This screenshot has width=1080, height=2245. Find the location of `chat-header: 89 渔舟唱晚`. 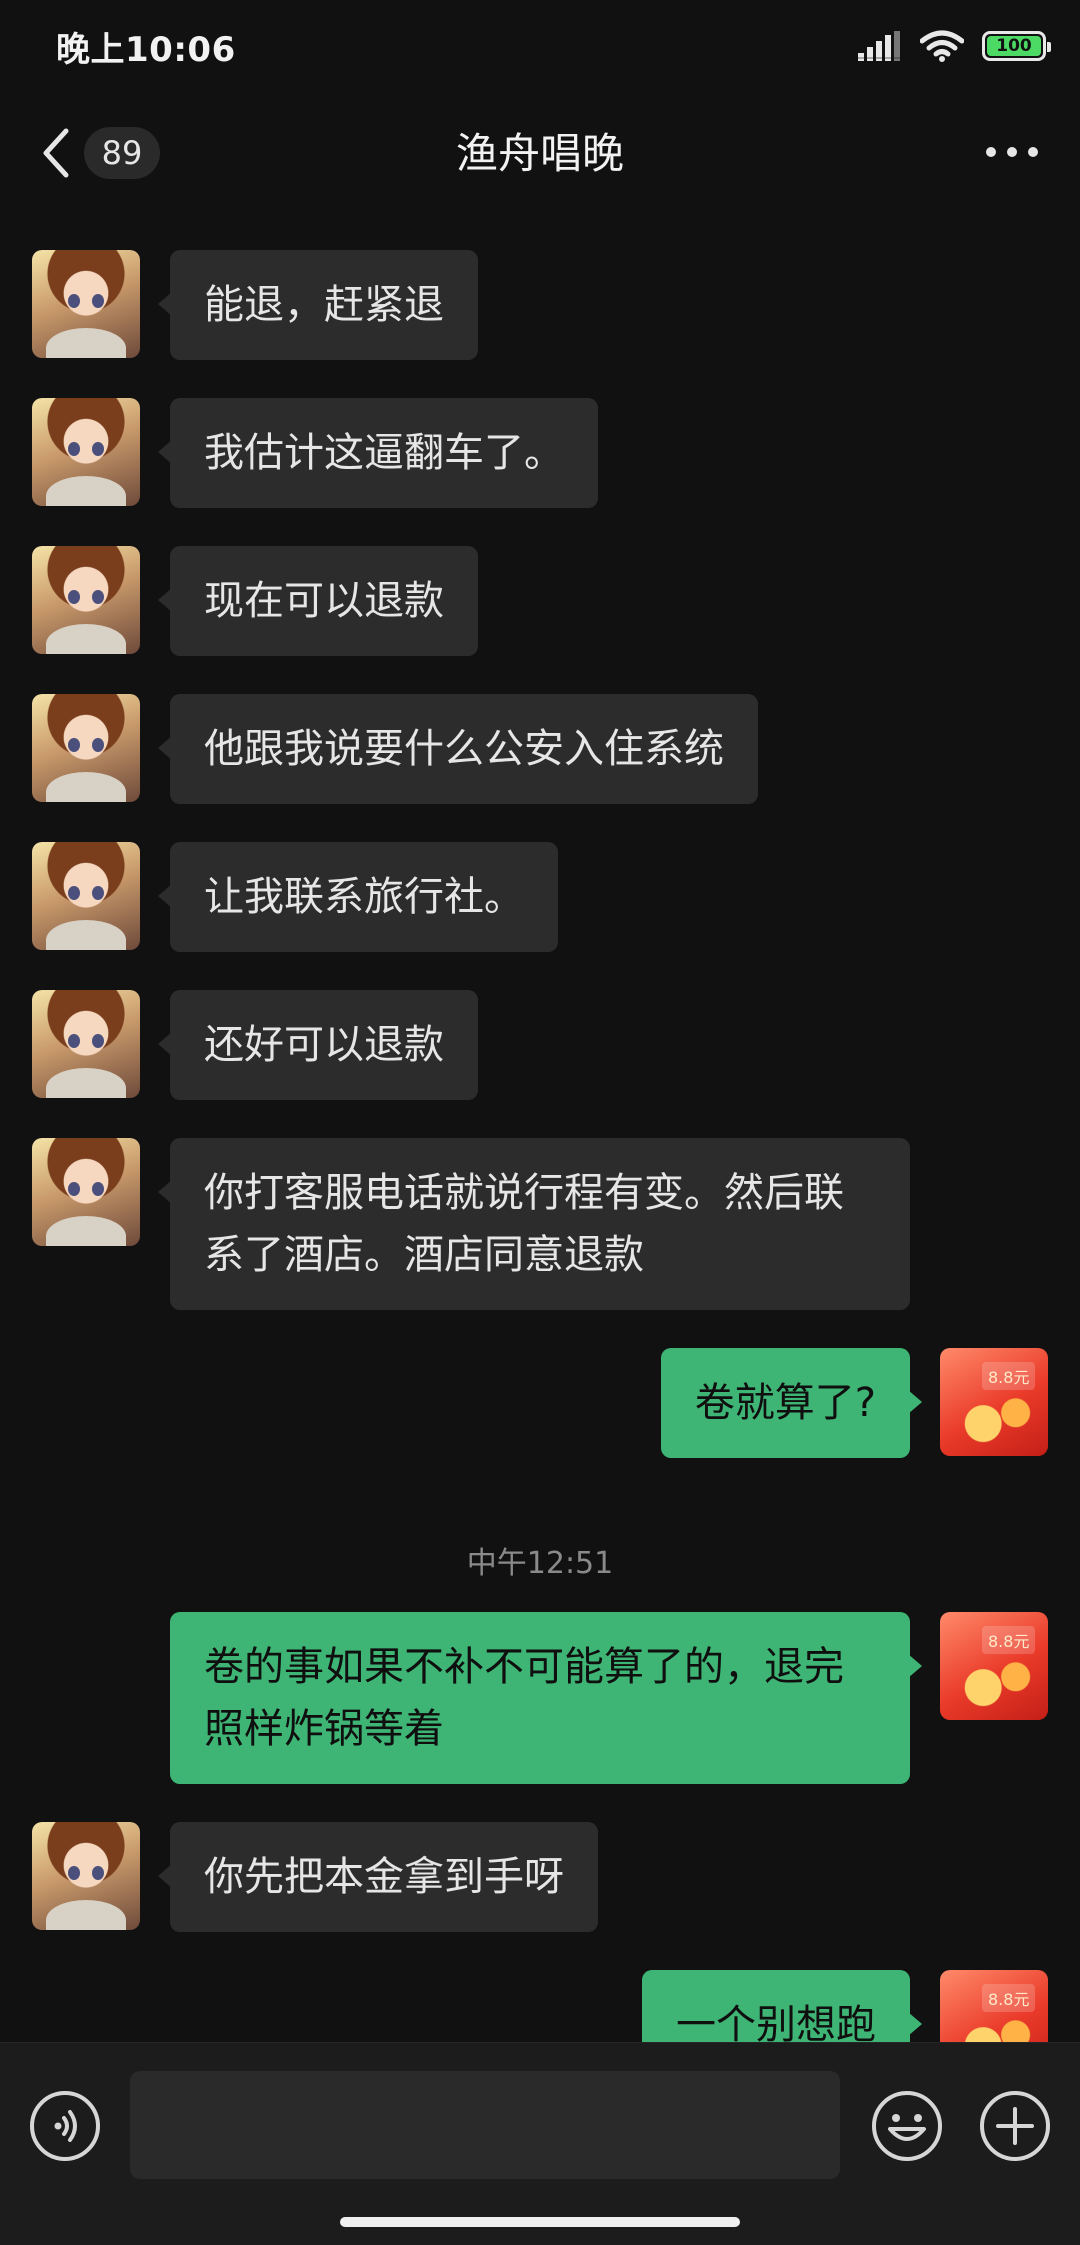

chat-header: 89 渔舟唱晚 is located at coordinates (540, 152).